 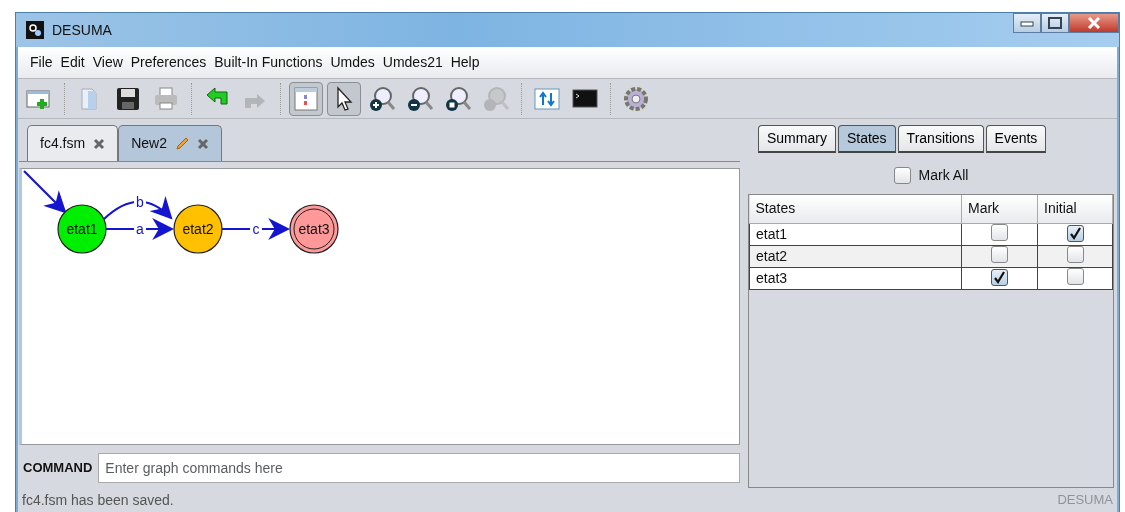 I want to click on menu-item: Help, so click(x=465, y=62).